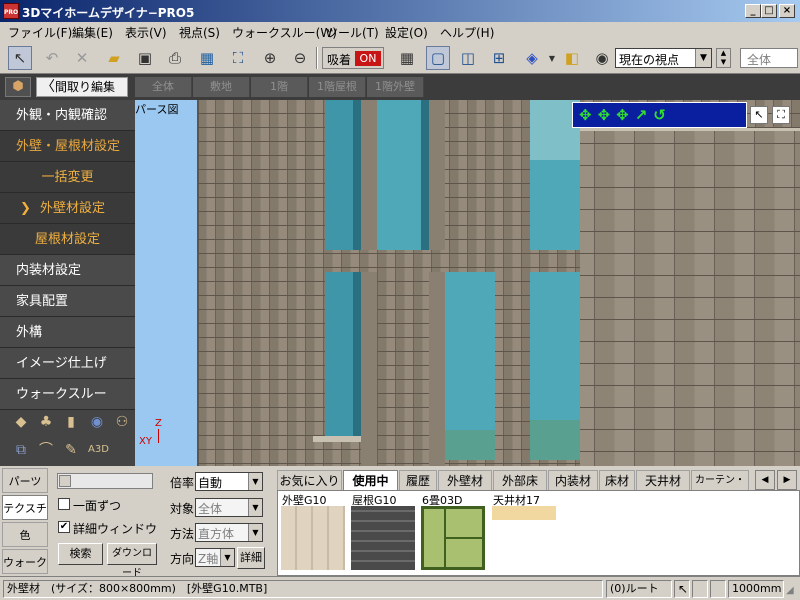 This screenshot has width=800, height=600. What do you see at coordinates (40, 32) in the screenshot?
I see `menu-file: ファイル(F)` at bounding box center [40, 32].